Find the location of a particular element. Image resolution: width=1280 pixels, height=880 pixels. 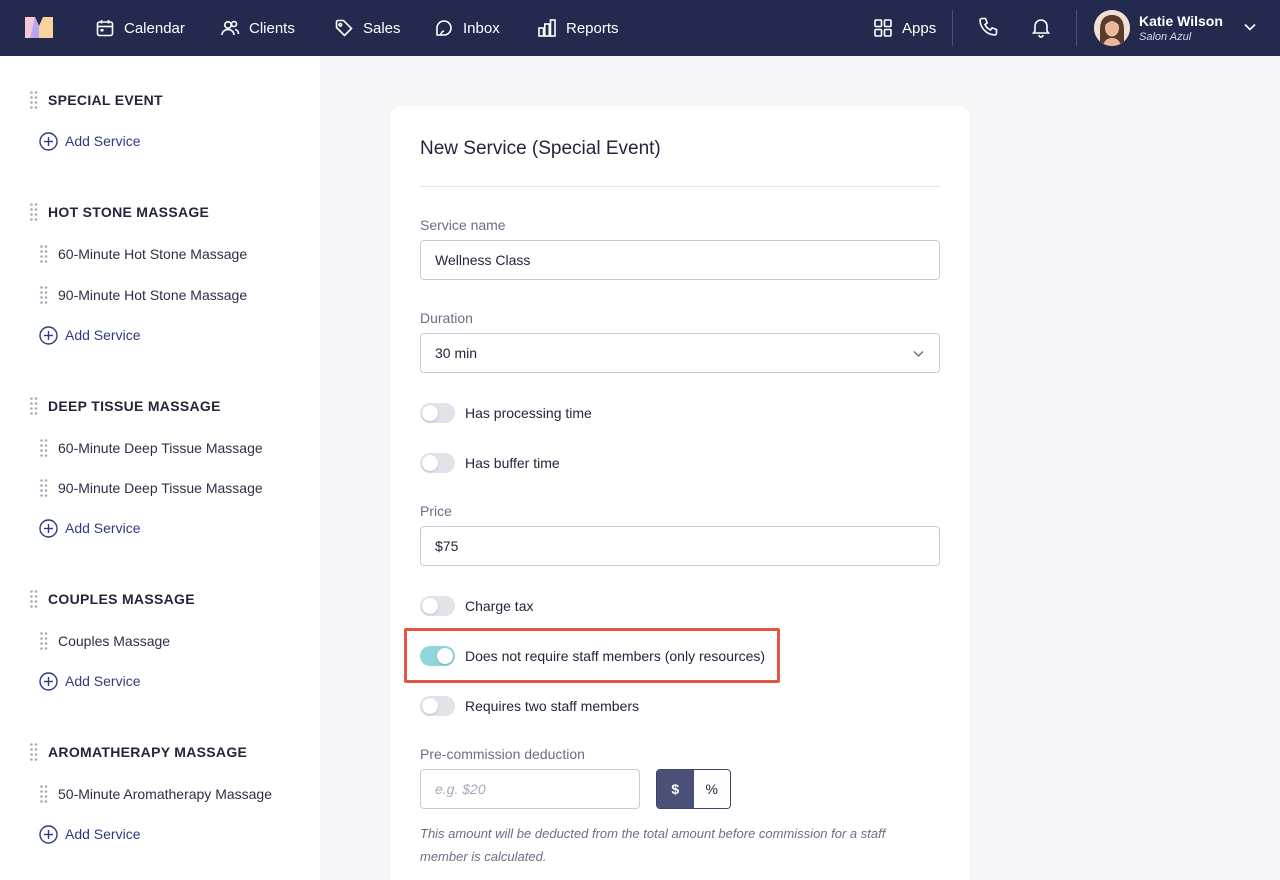

charge-tax-label: Charge tax is located at coordinates (499, 606).